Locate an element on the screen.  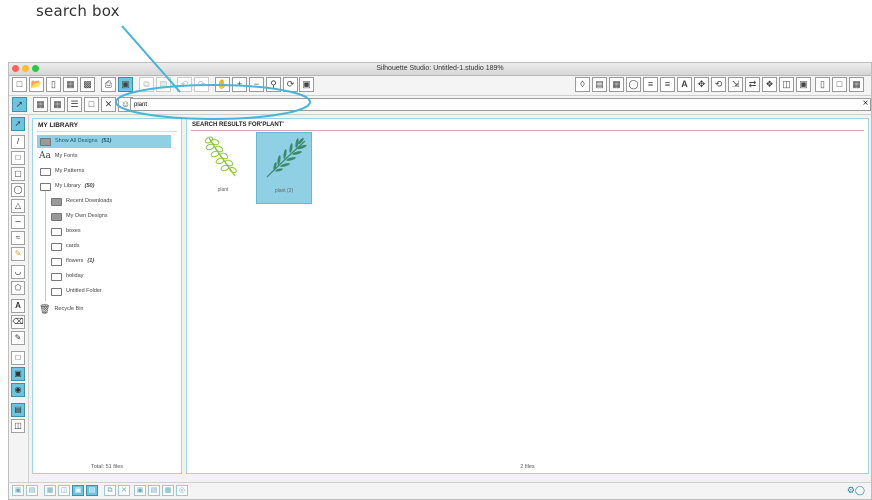
group-icon: ▣ is located at coordinates (18, 490).